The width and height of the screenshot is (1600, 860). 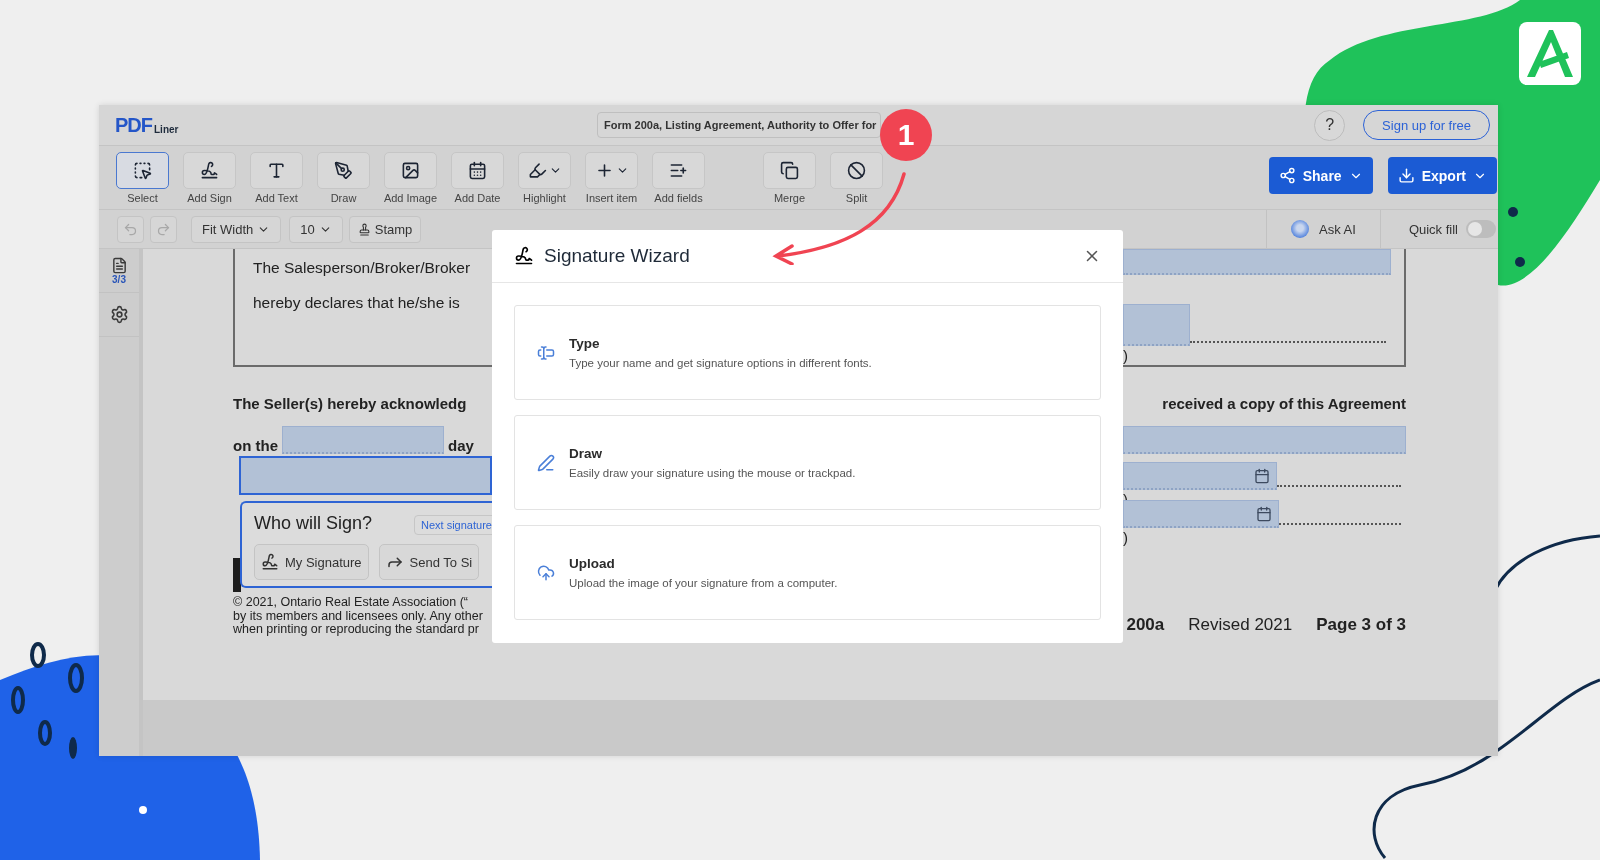 I want to click on copy-icon, so click(x=789, y=170).